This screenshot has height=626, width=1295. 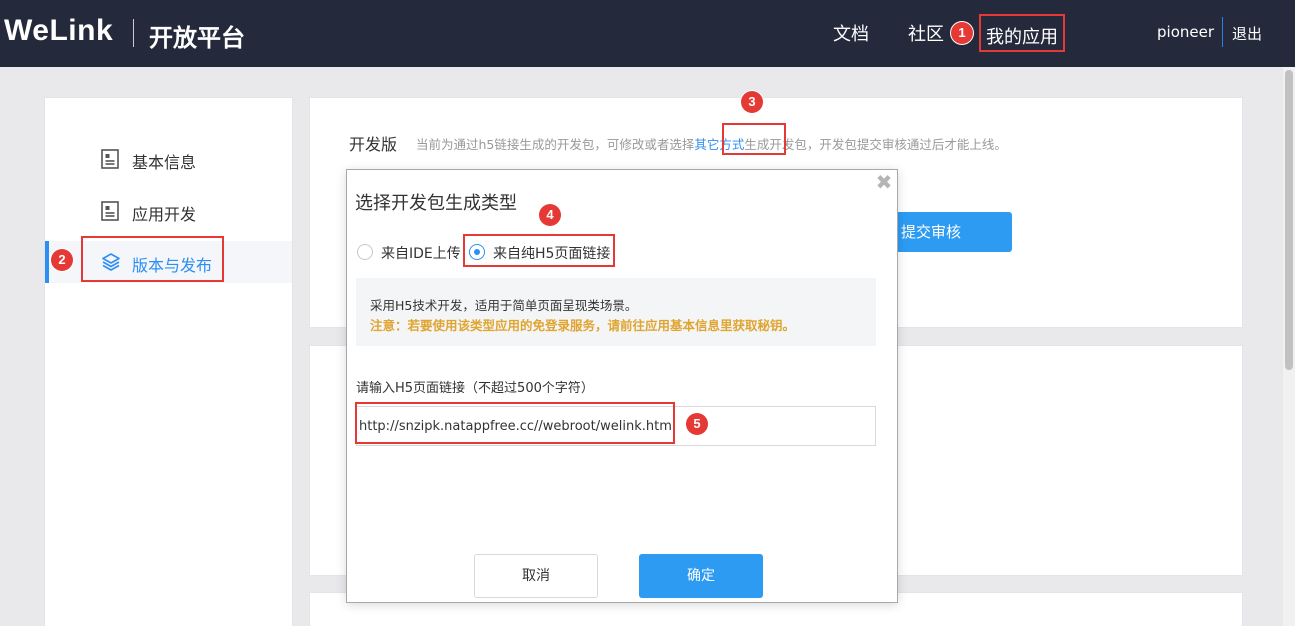 What do you see at coordinates (62, 260) in the screenshot?
I see `annotation-marker-2: 2` at bounding box center [62, 260].